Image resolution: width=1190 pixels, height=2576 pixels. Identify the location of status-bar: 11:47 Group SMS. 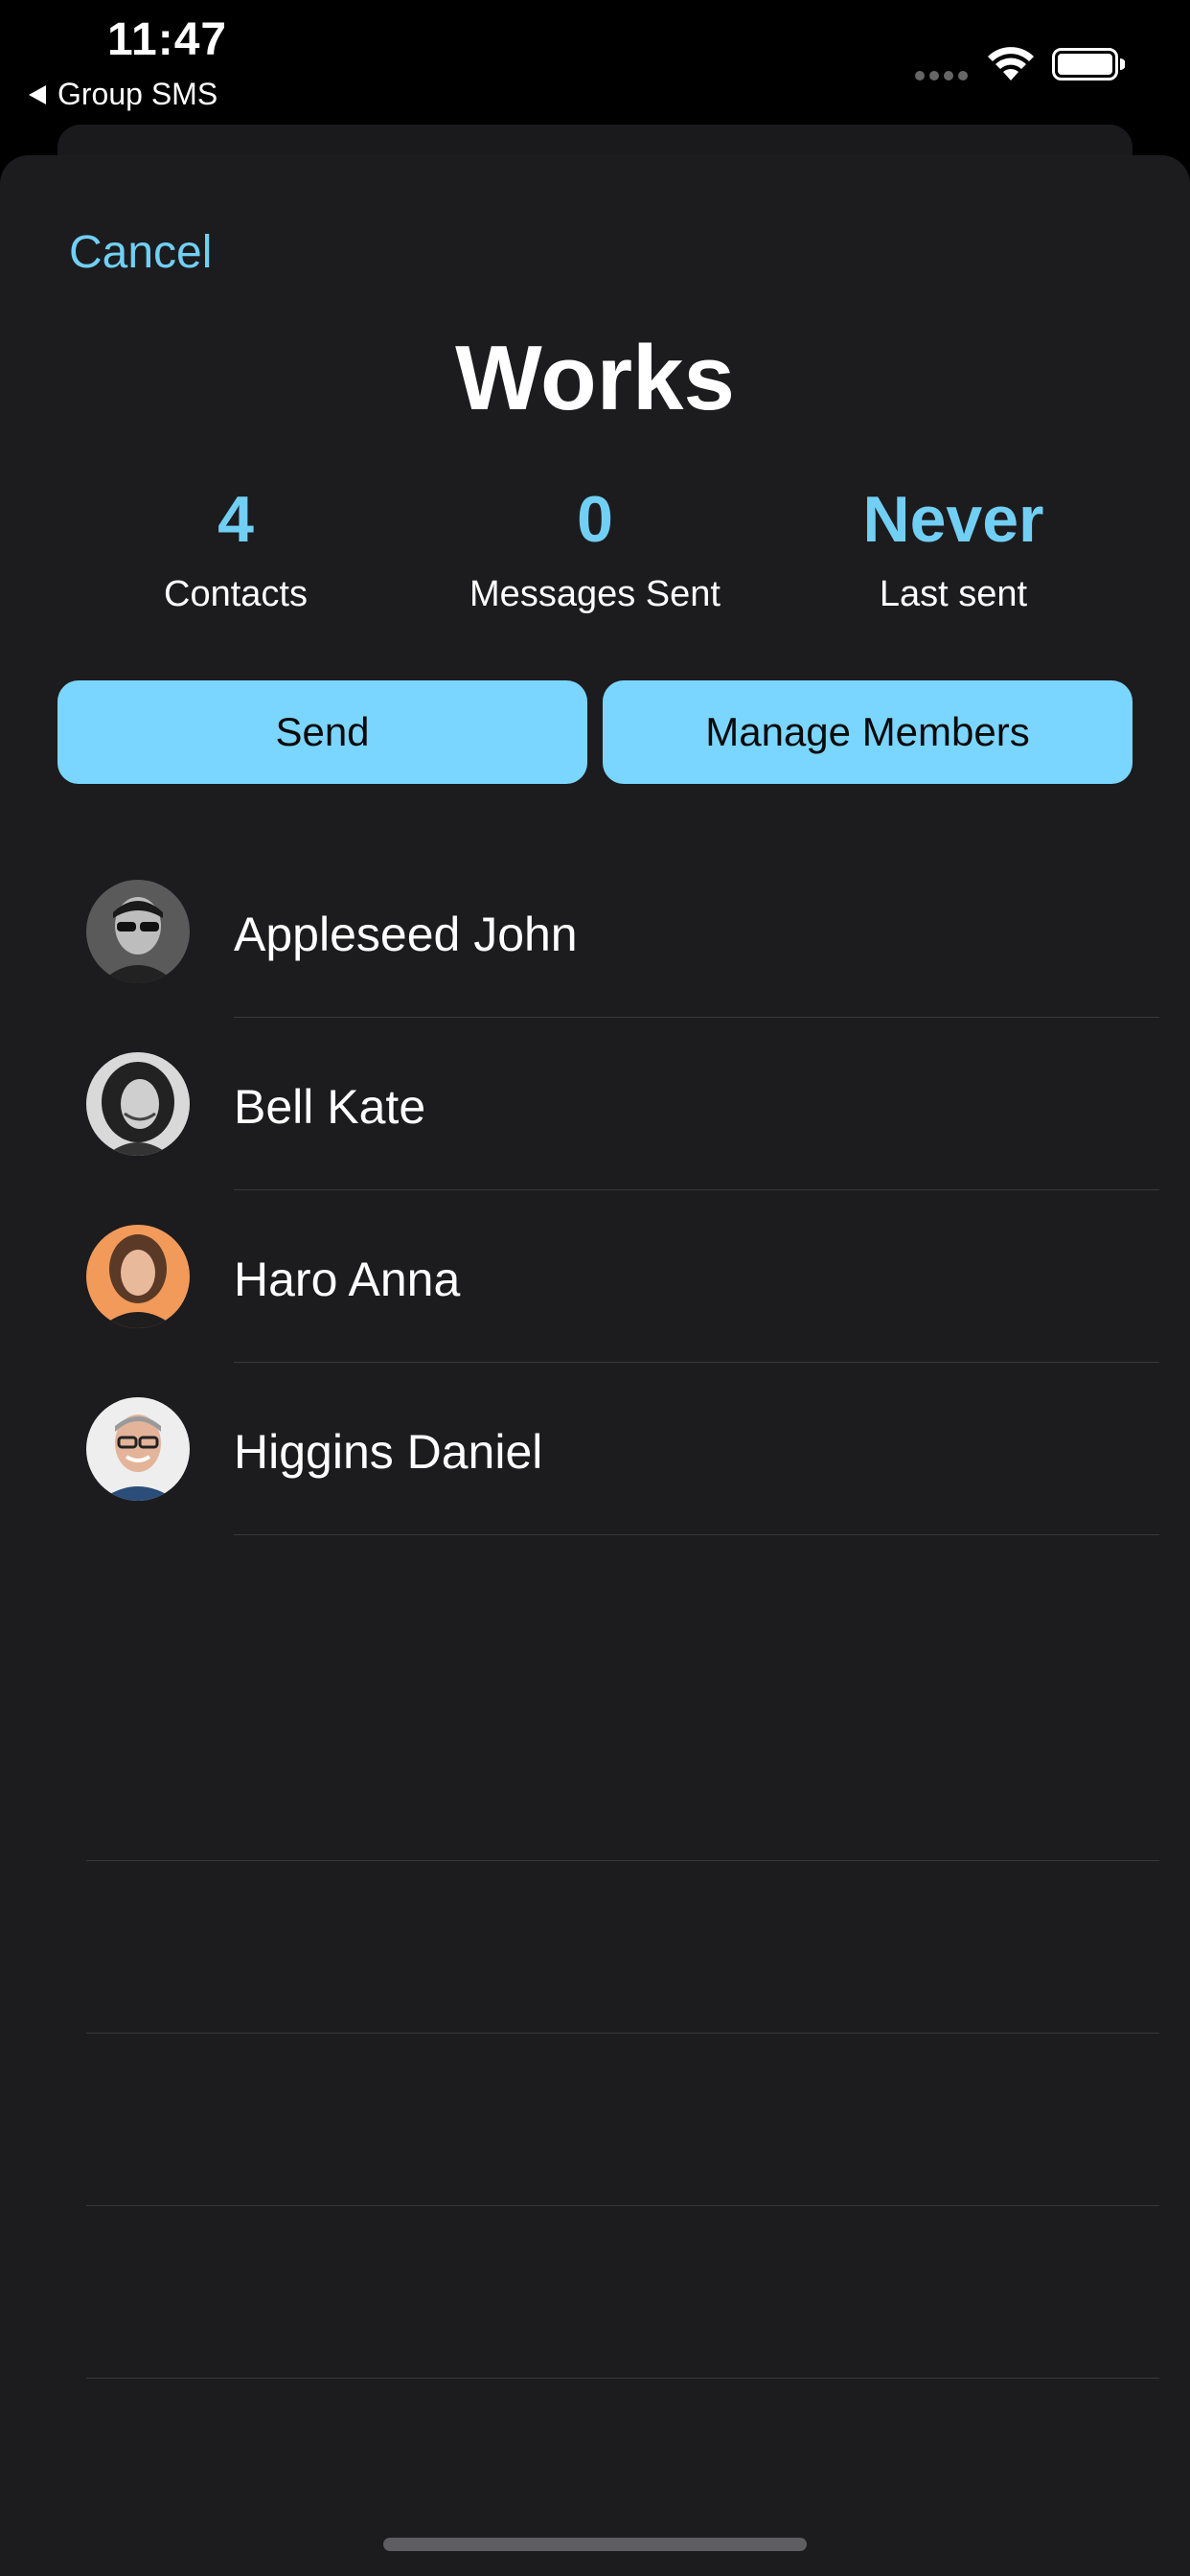
(595, 63).